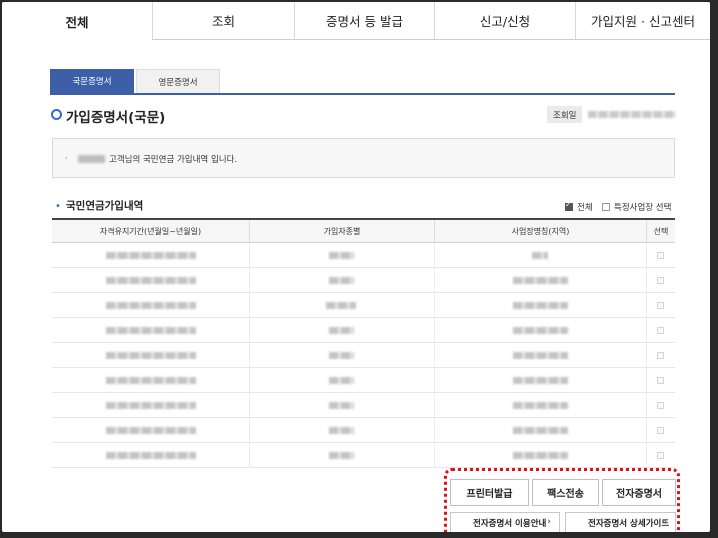 The image size is (718, 538). I want to click on title-ring-icon, so click(56, 114).